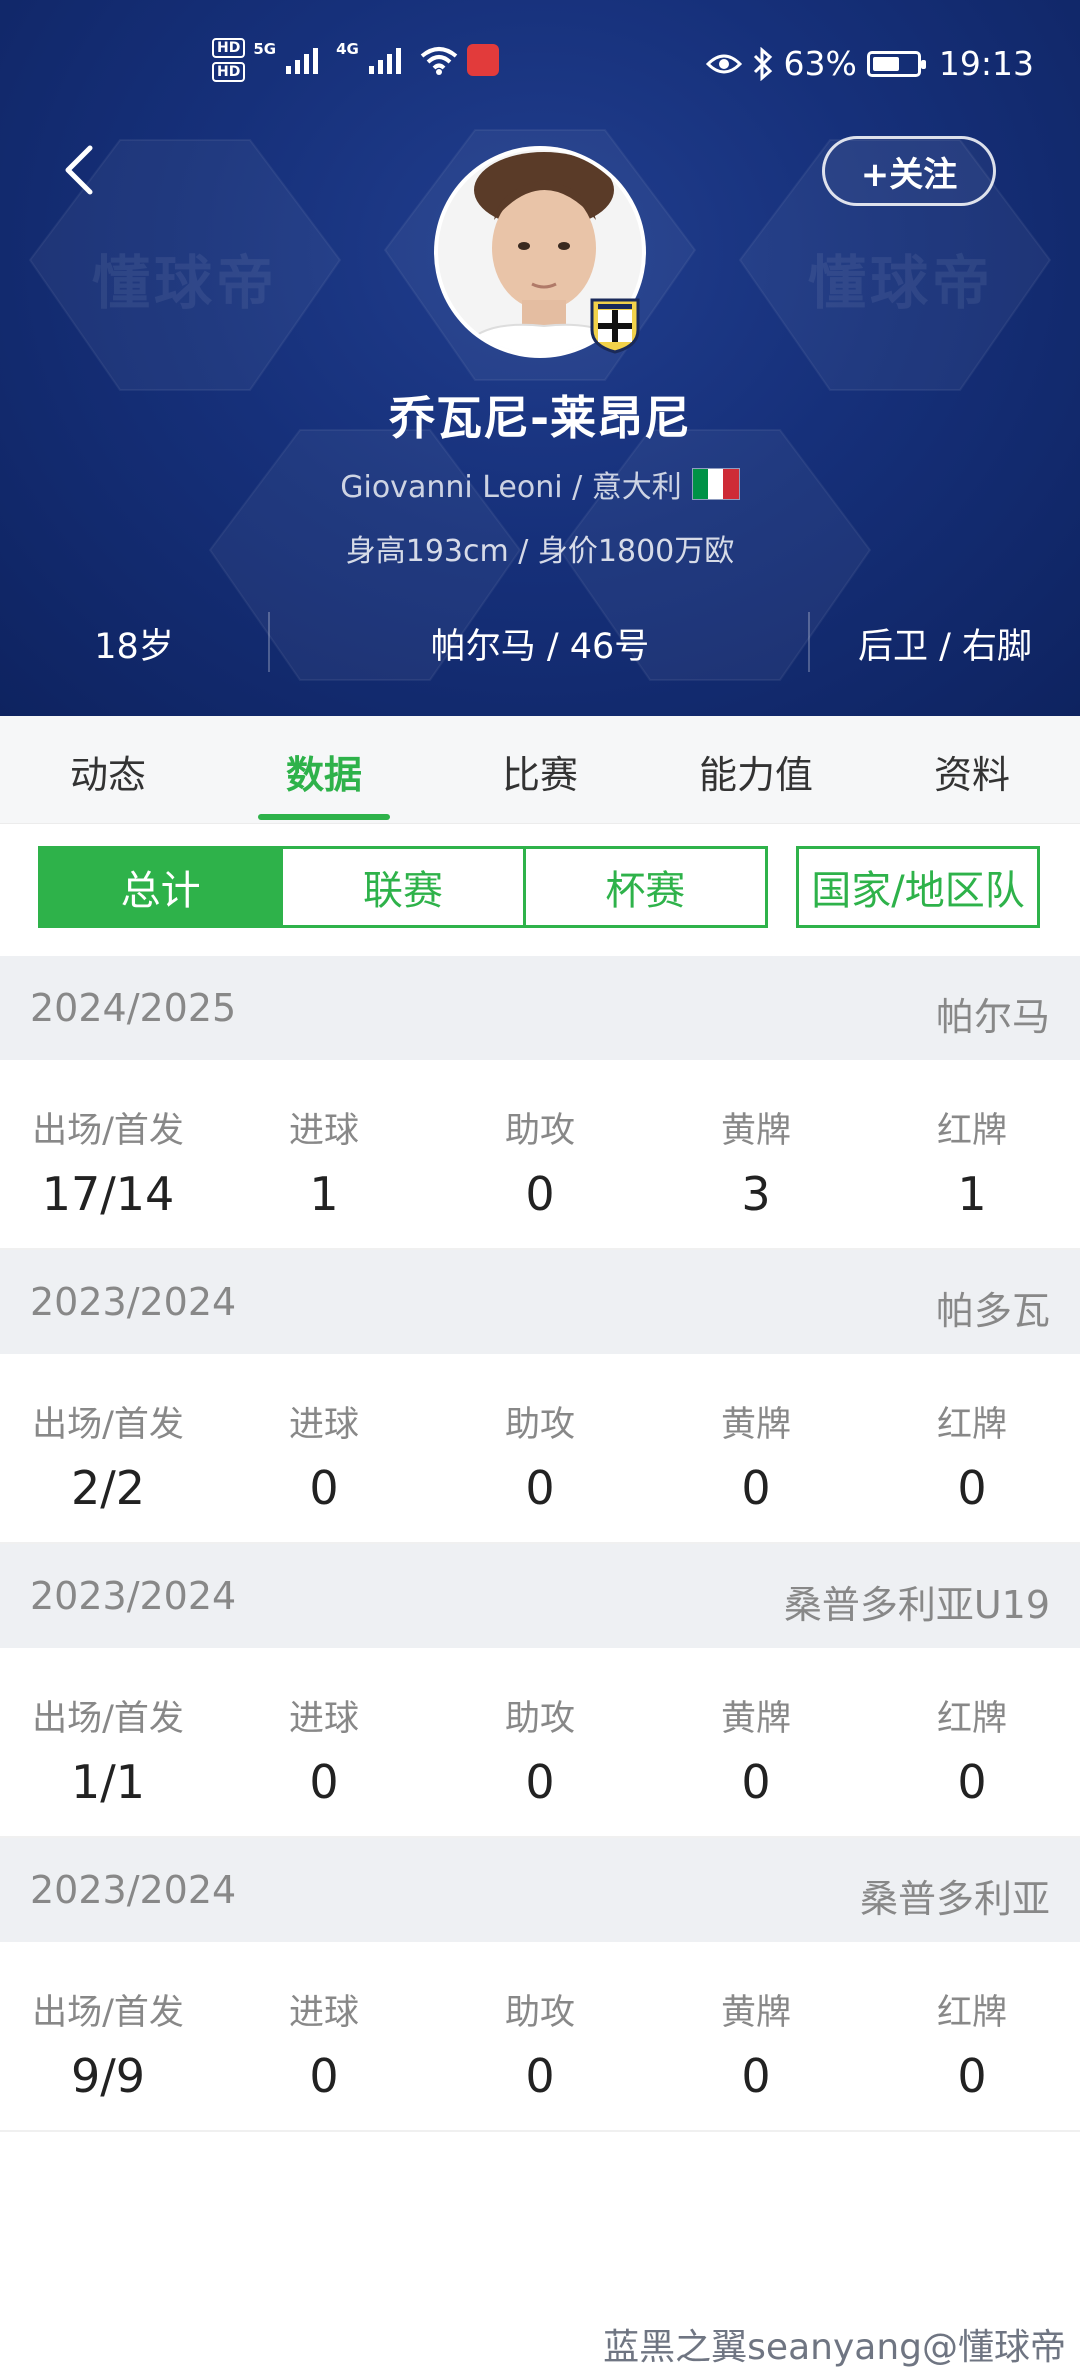  What do you see at coordinates (265, 49) in the screenshot?
I see `net1-label: 5G` at bounding box center [265, 49].